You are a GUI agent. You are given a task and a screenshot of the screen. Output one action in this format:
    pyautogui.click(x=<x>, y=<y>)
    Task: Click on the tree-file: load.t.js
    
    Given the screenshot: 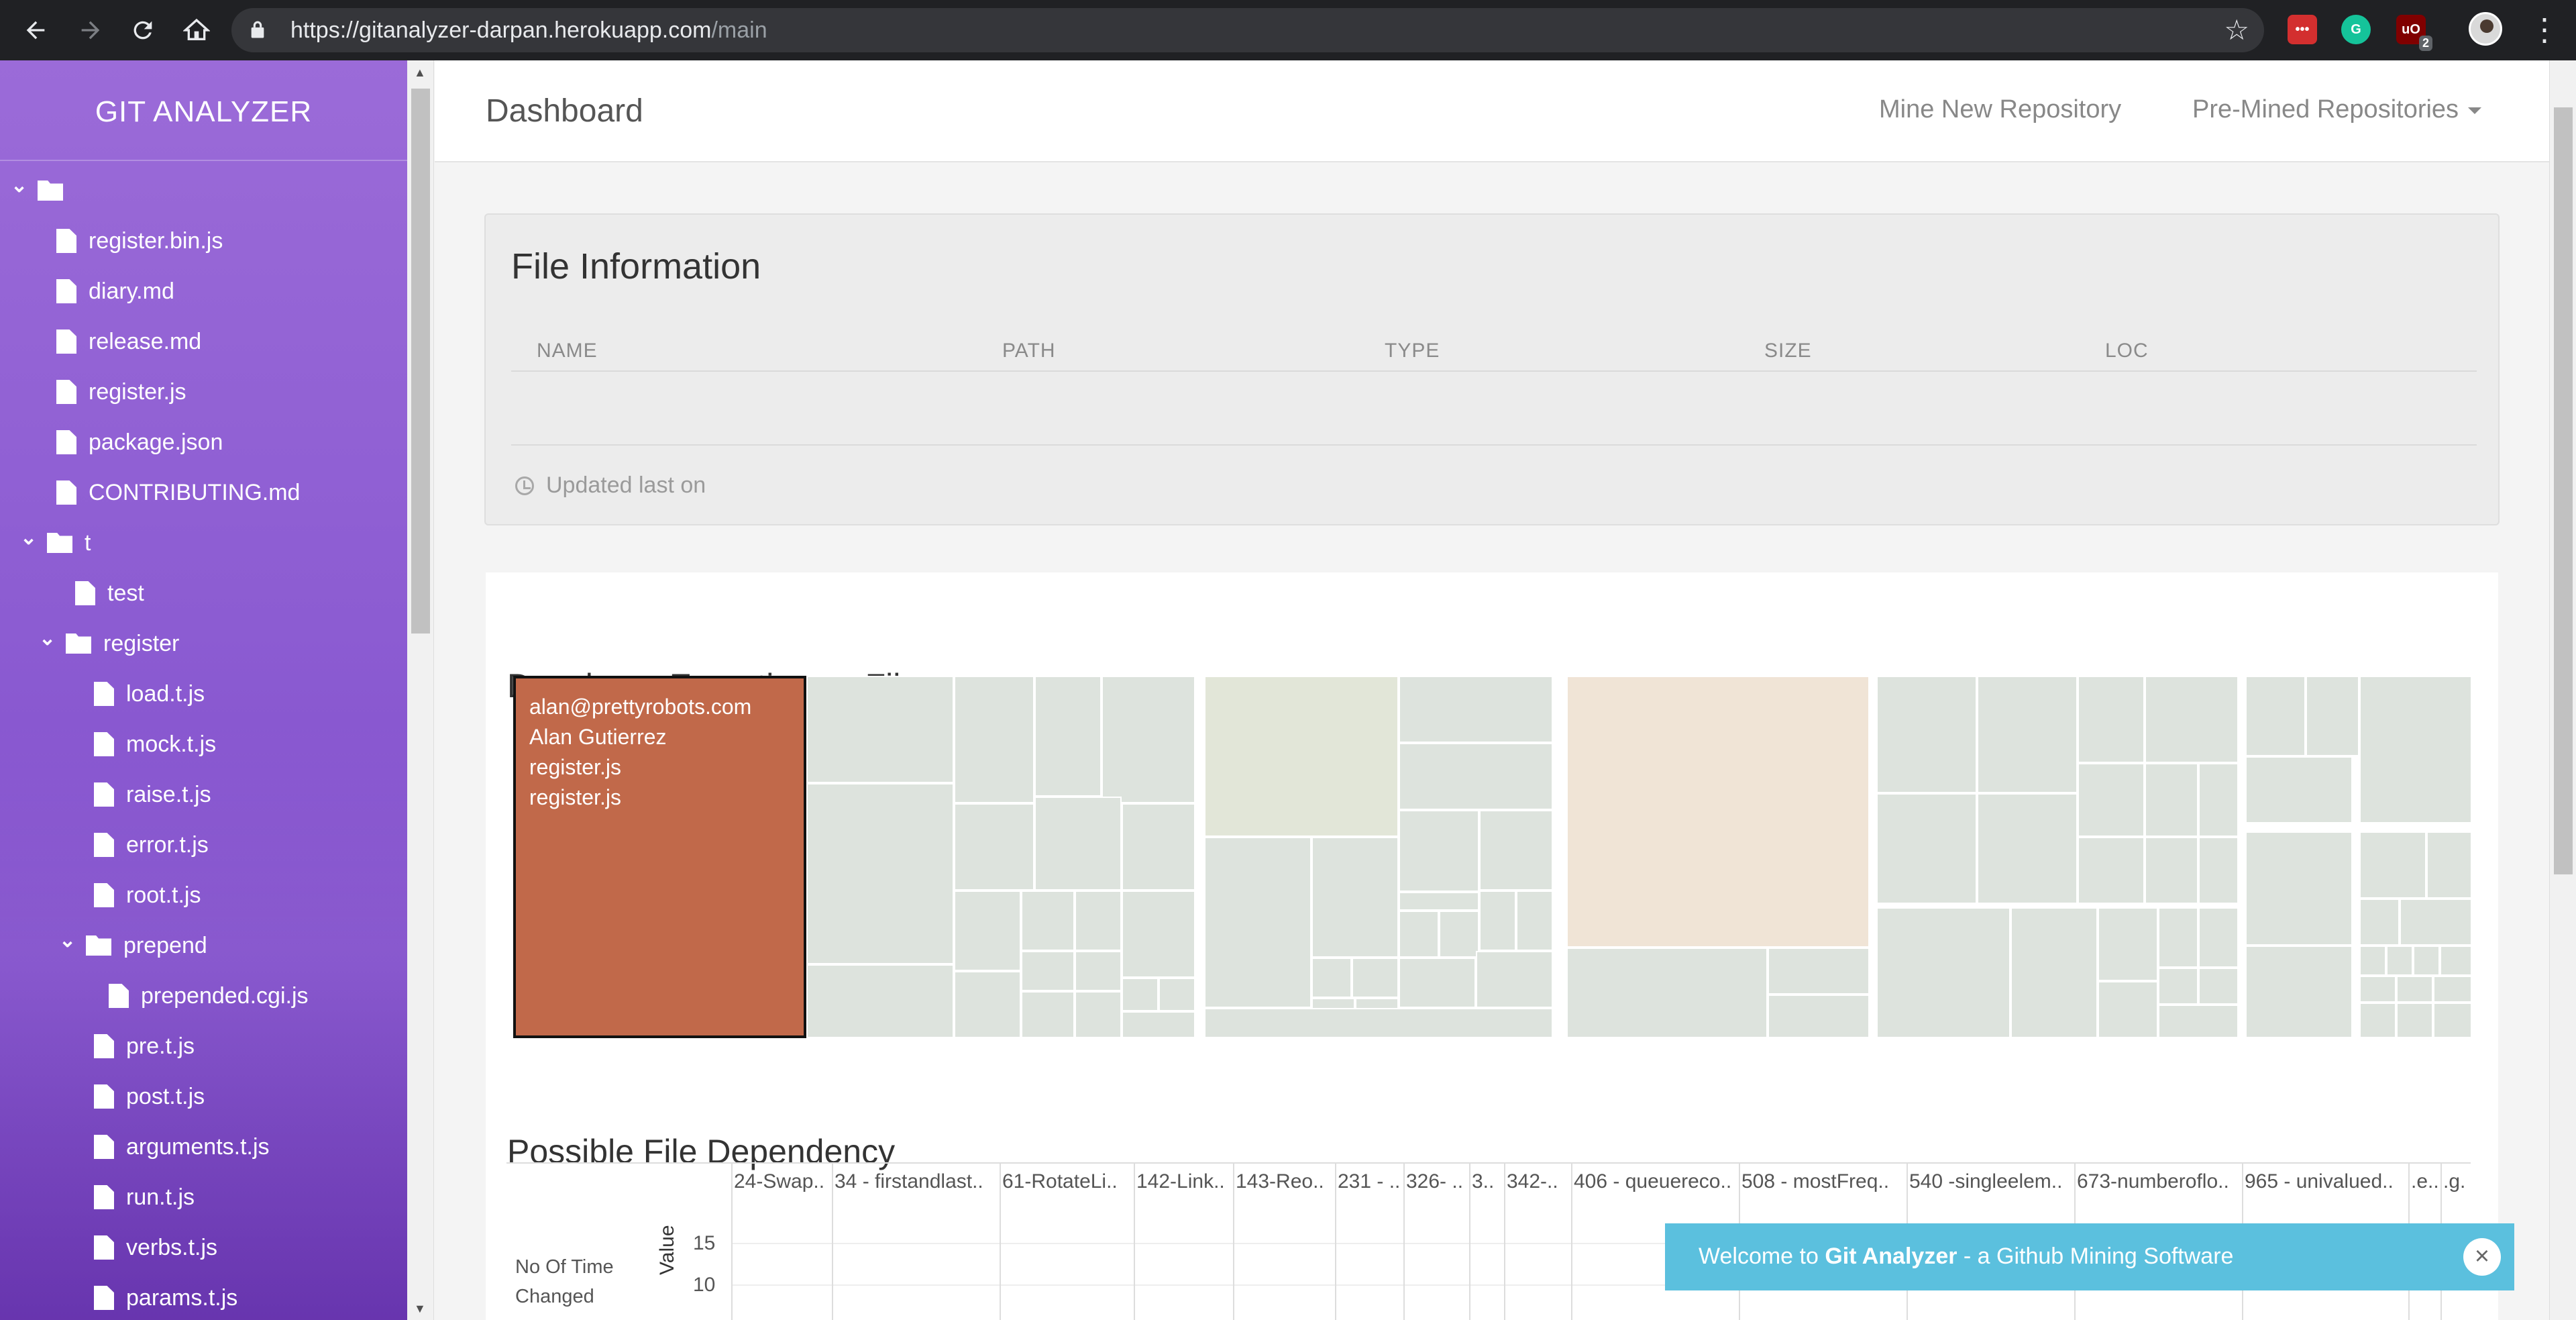 What is the action you would take?
    pyautogui.click(x=149, y=694)
    